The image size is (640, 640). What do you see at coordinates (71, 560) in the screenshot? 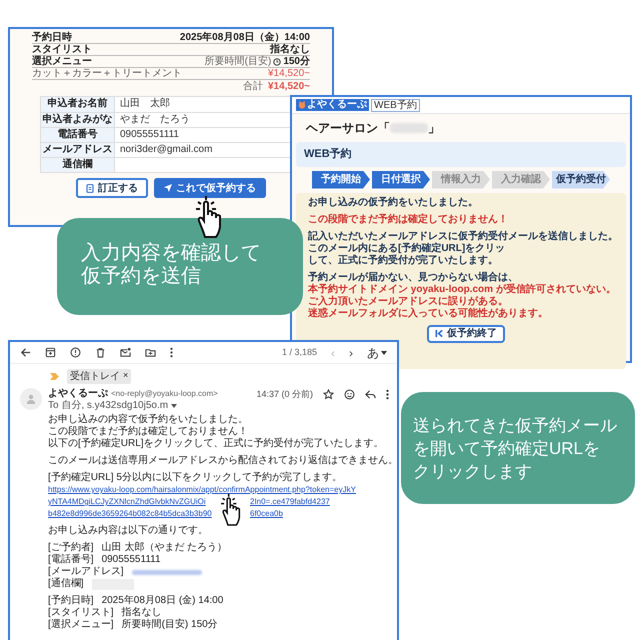
I see `field-label: [電話番号]` at bounding box center [71, 560].